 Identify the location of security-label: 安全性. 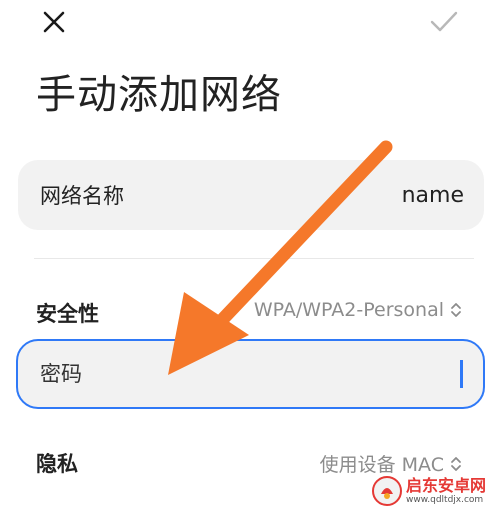
(67, 314).